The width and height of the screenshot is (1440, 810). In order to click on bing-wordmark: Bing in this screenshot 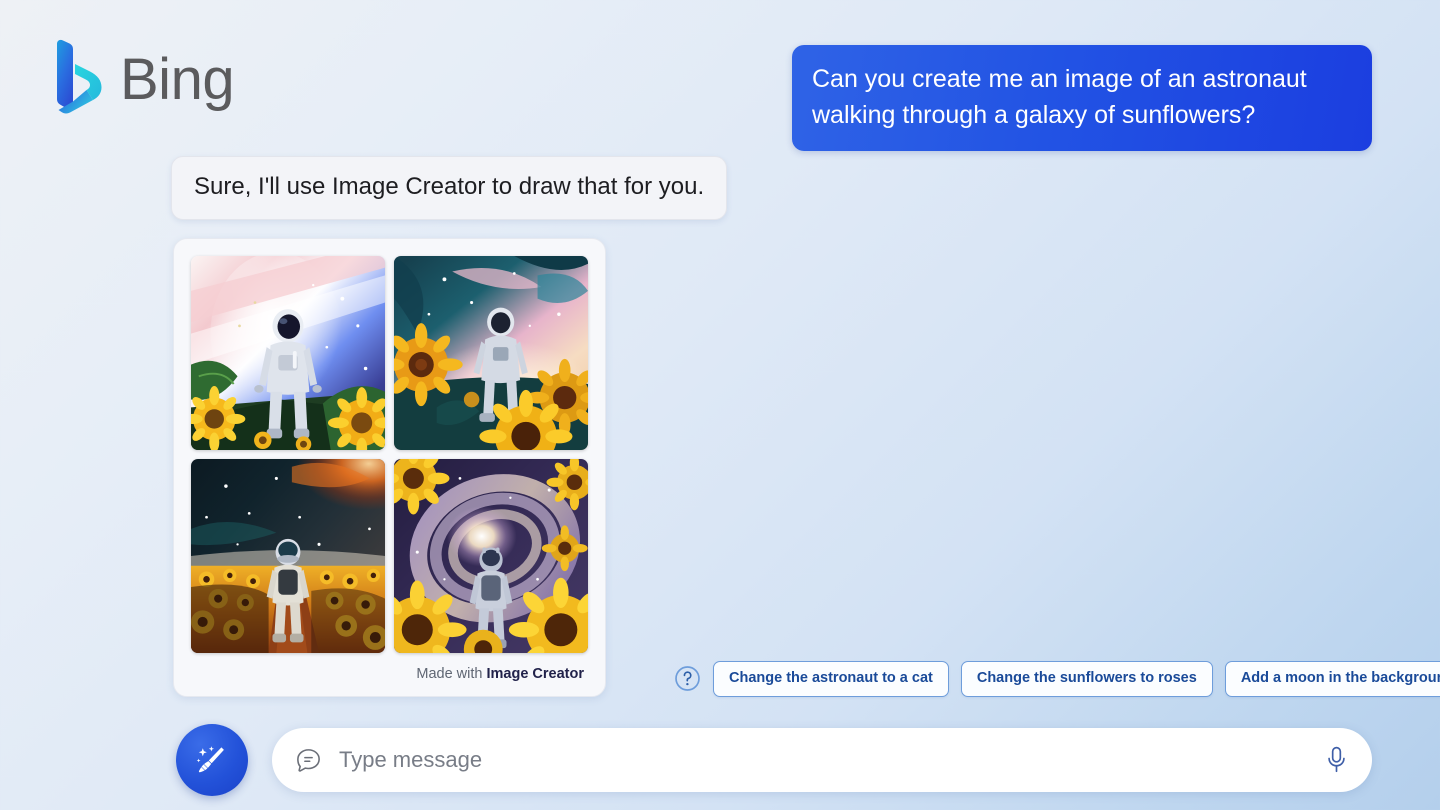, I will do `click(177, 79)`.